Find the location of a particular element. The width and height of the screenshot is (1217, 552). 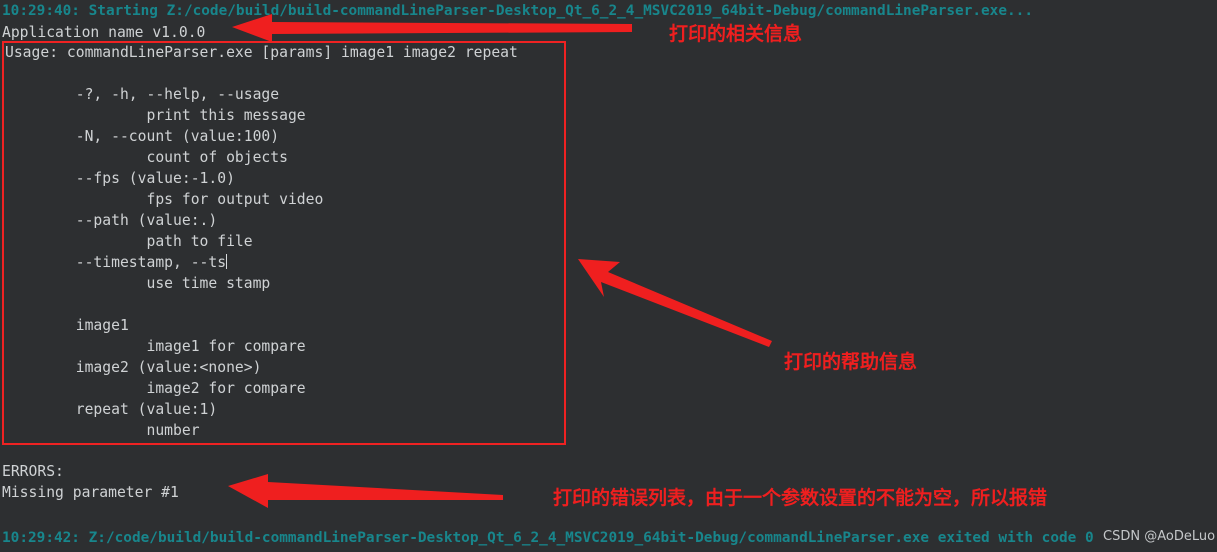

console-line: image2 (value:<none>) is located at coordinates (133, 367).